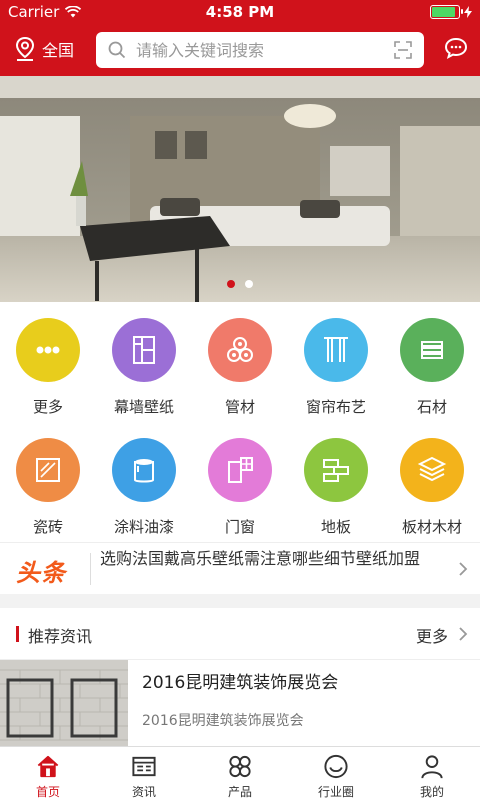  I want to click on tab-label: 我的, so click(431, 792).